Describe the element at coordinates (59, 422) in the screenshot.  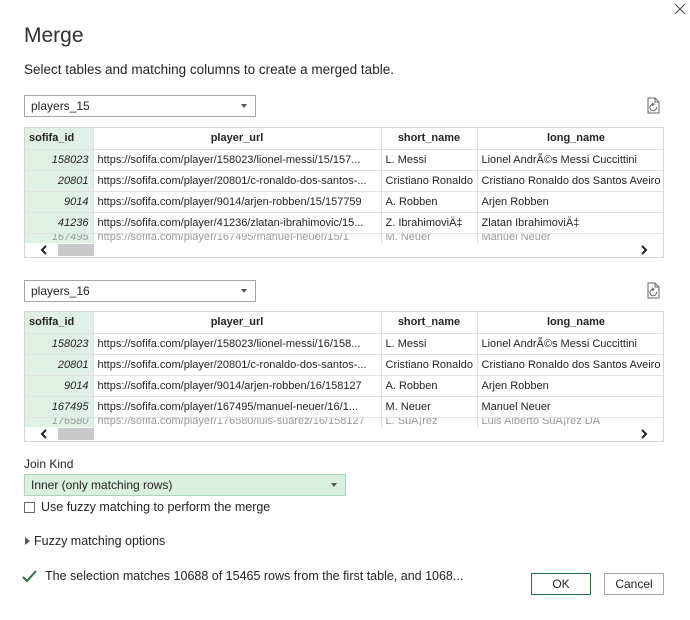
I see `cell-sofifa-id: 176580` at that location.